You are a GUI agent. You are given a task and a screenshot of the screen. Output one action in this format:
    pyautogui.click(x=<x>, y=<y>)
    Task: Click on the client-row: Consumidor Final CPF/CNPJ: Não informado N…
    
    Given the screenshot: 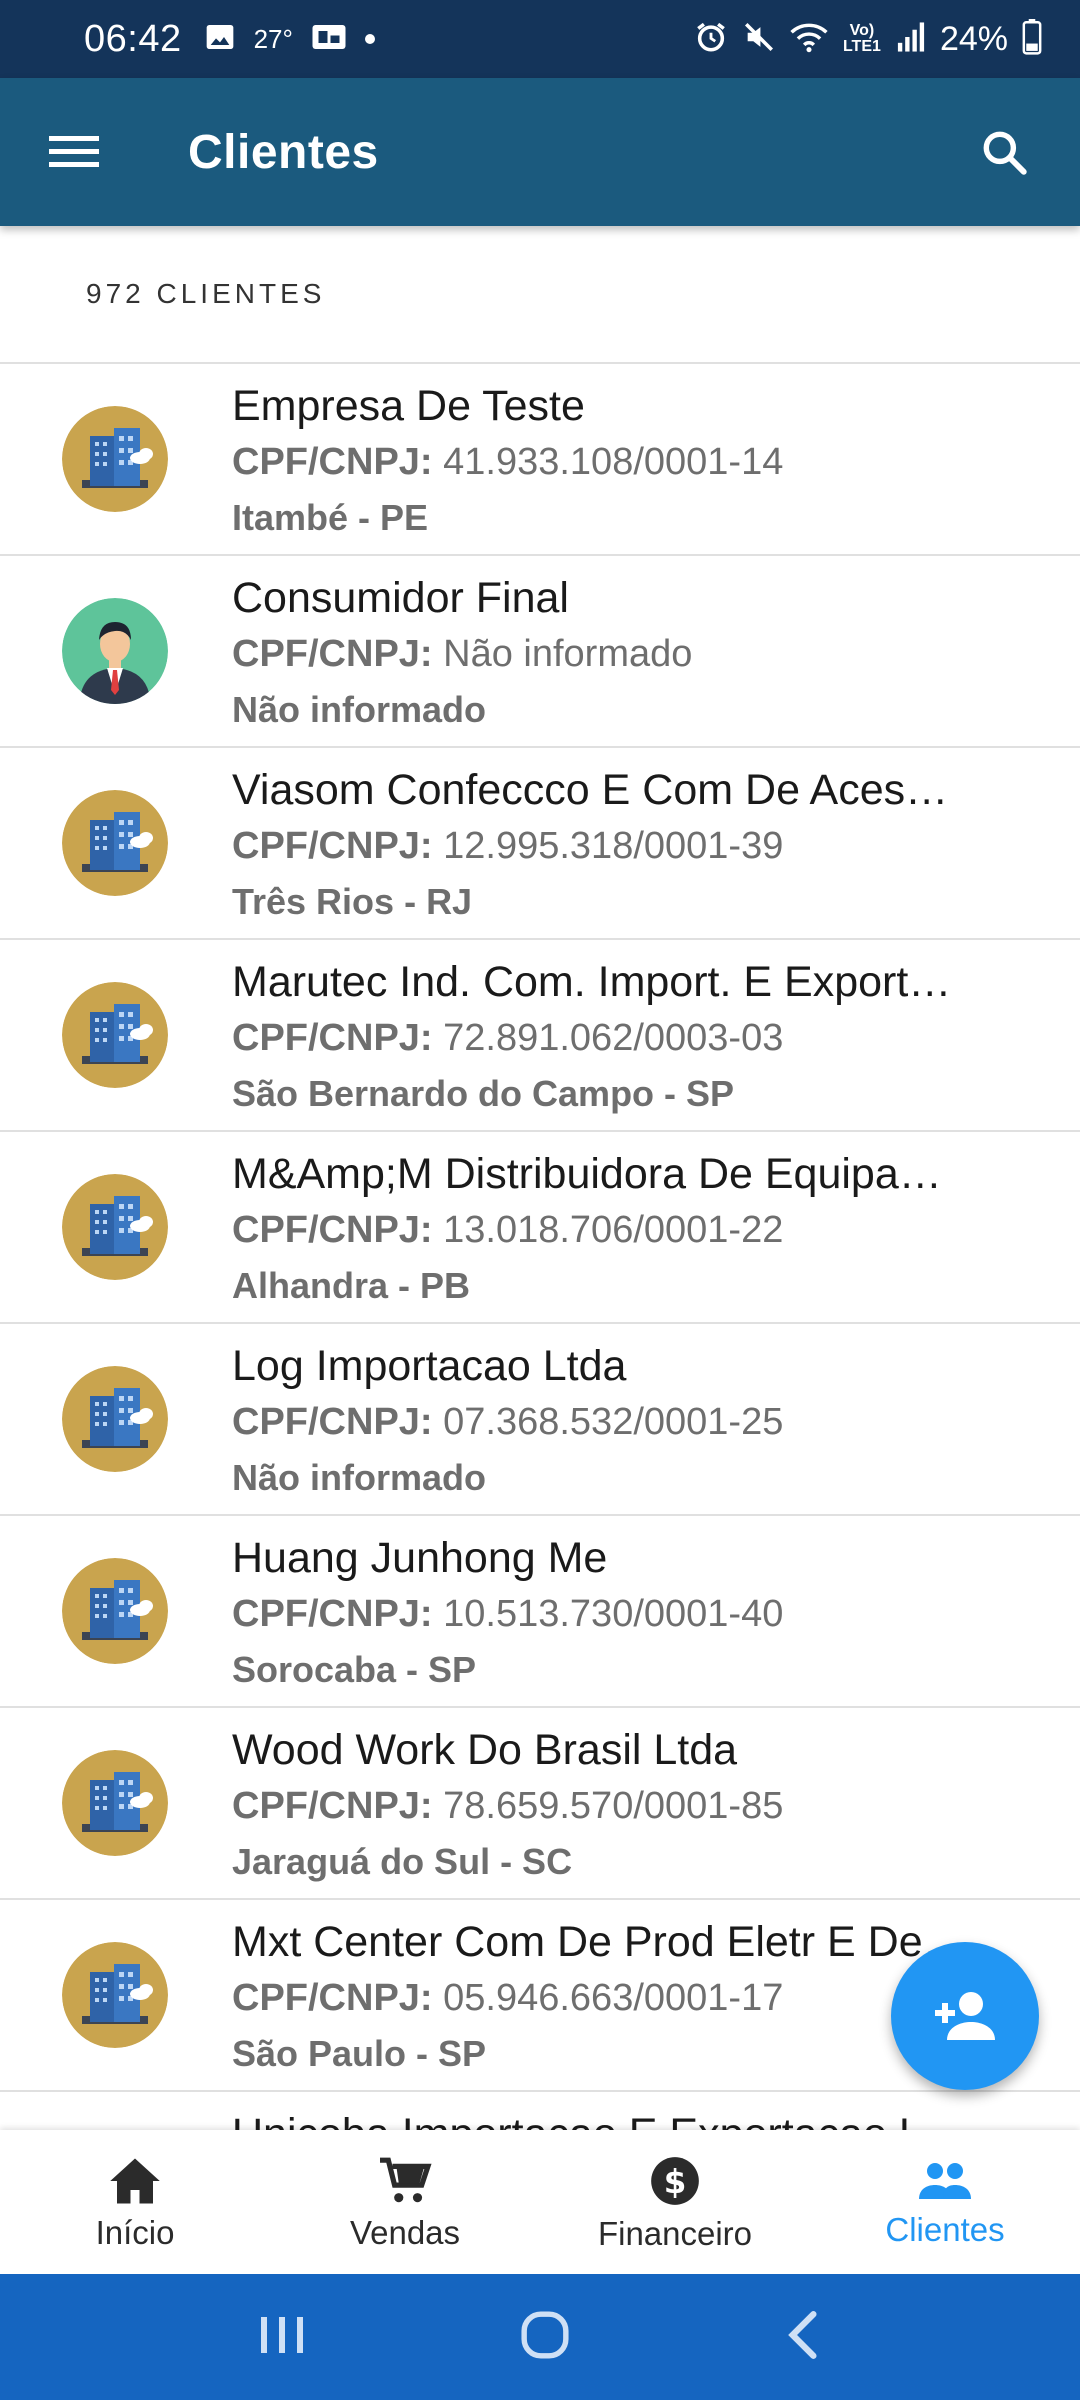 What is the action you would take?
    pyautogui.click(x=540, y=652)
    